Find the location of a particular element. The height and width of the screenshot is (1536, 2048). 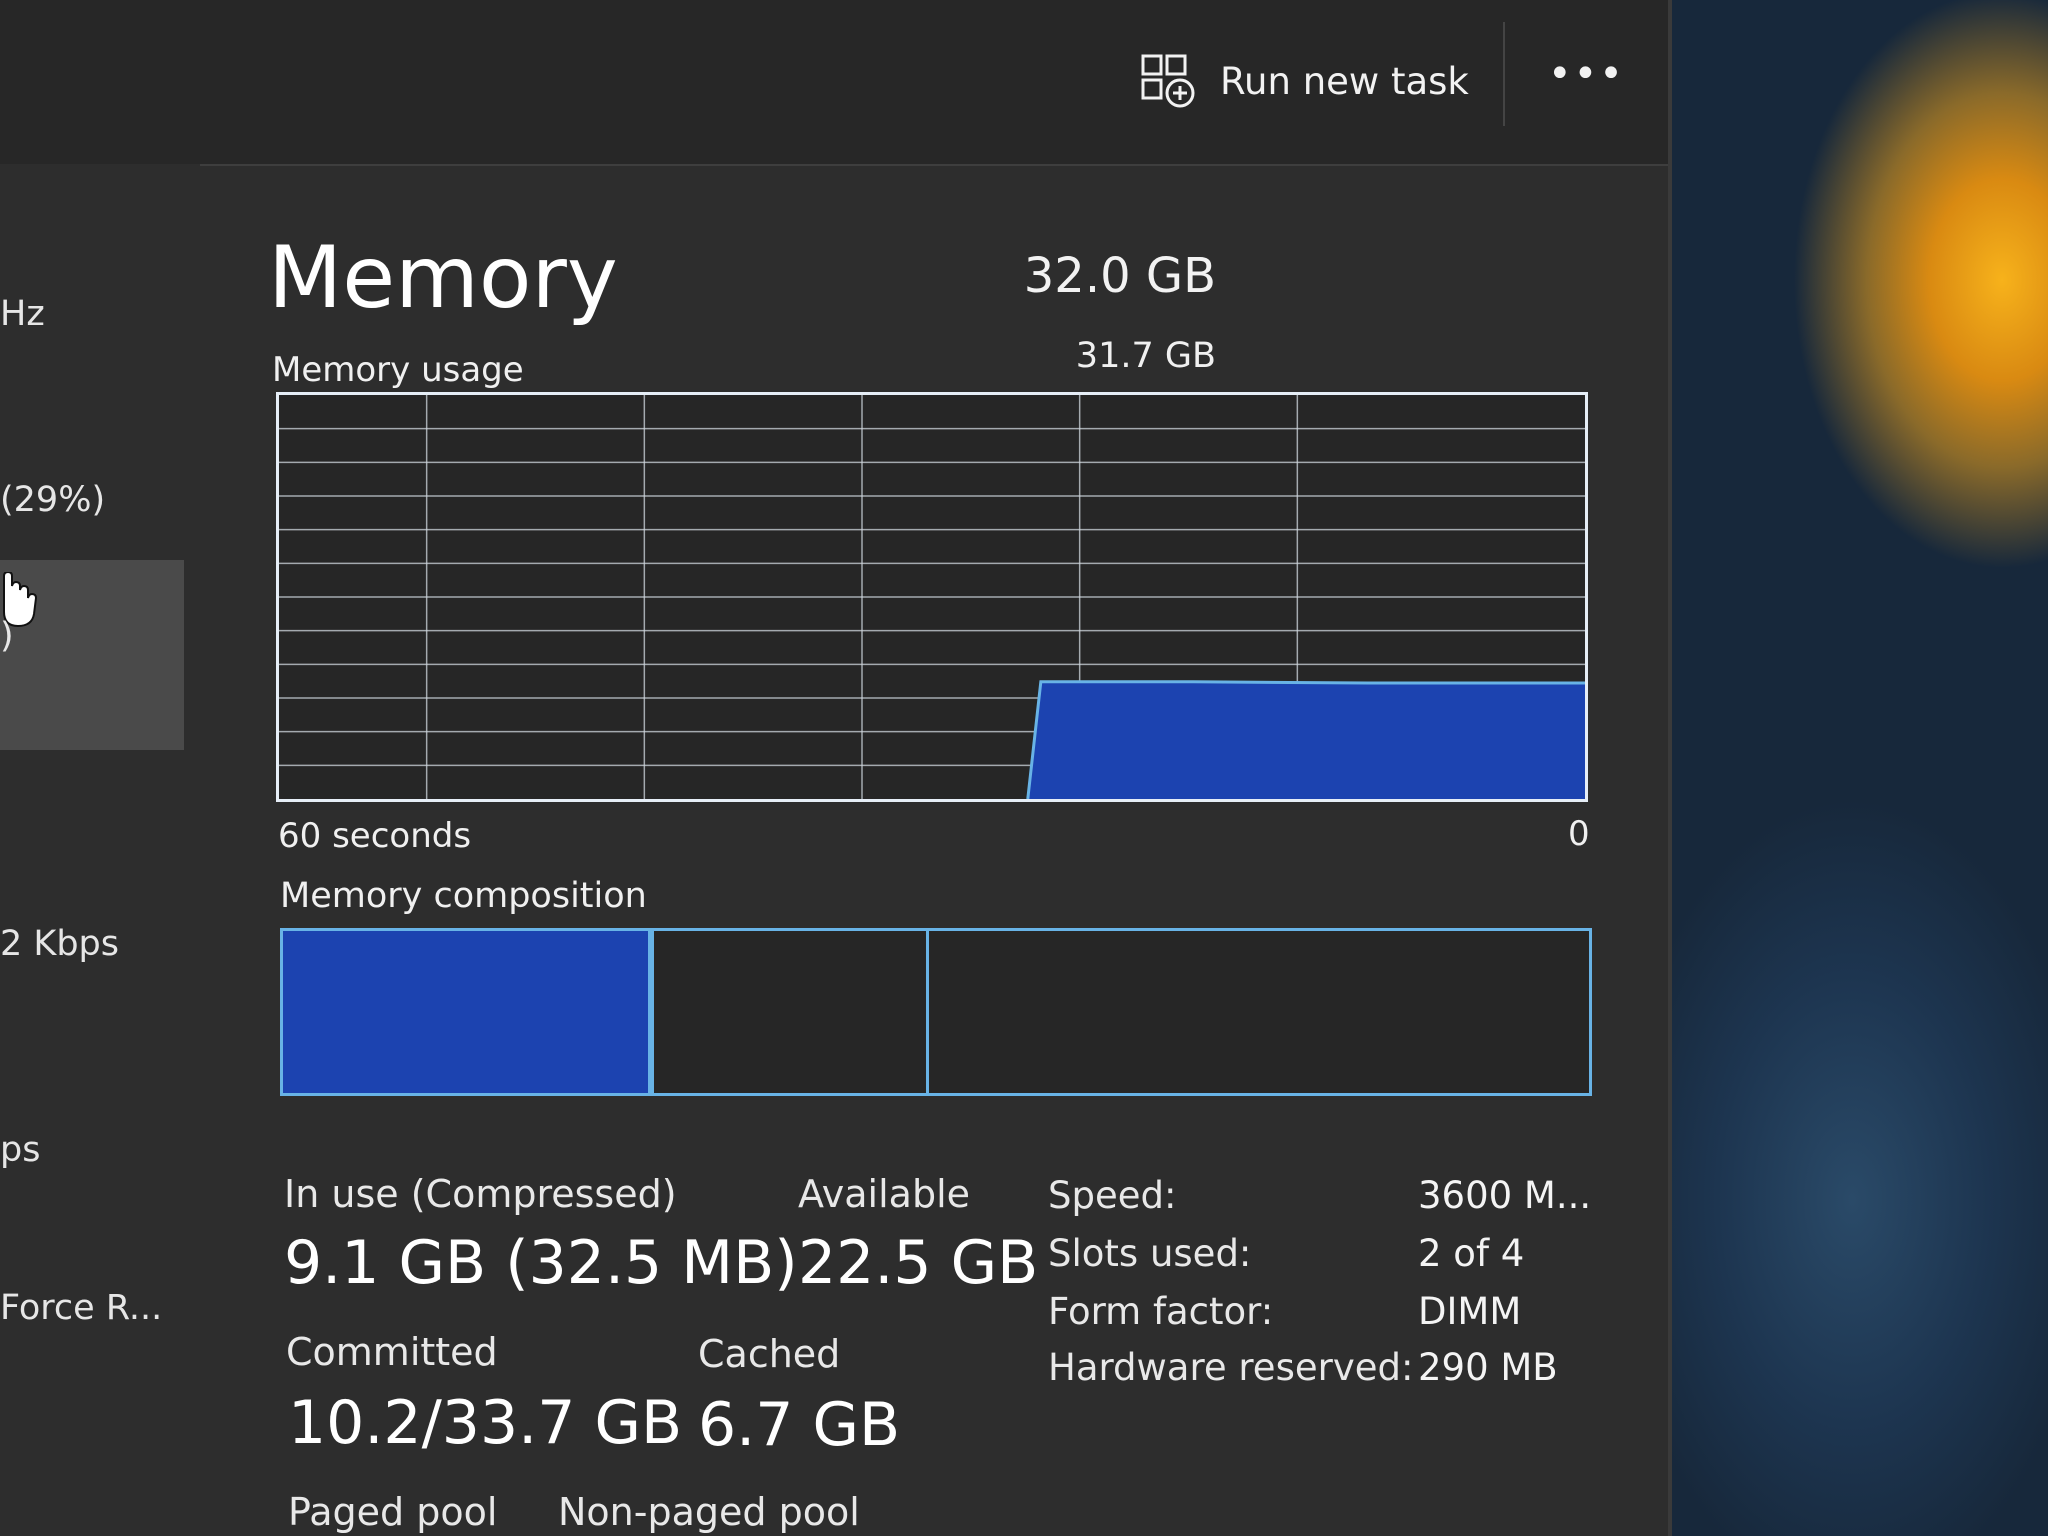

available-label: Available is located at coordinates (884, 1194).